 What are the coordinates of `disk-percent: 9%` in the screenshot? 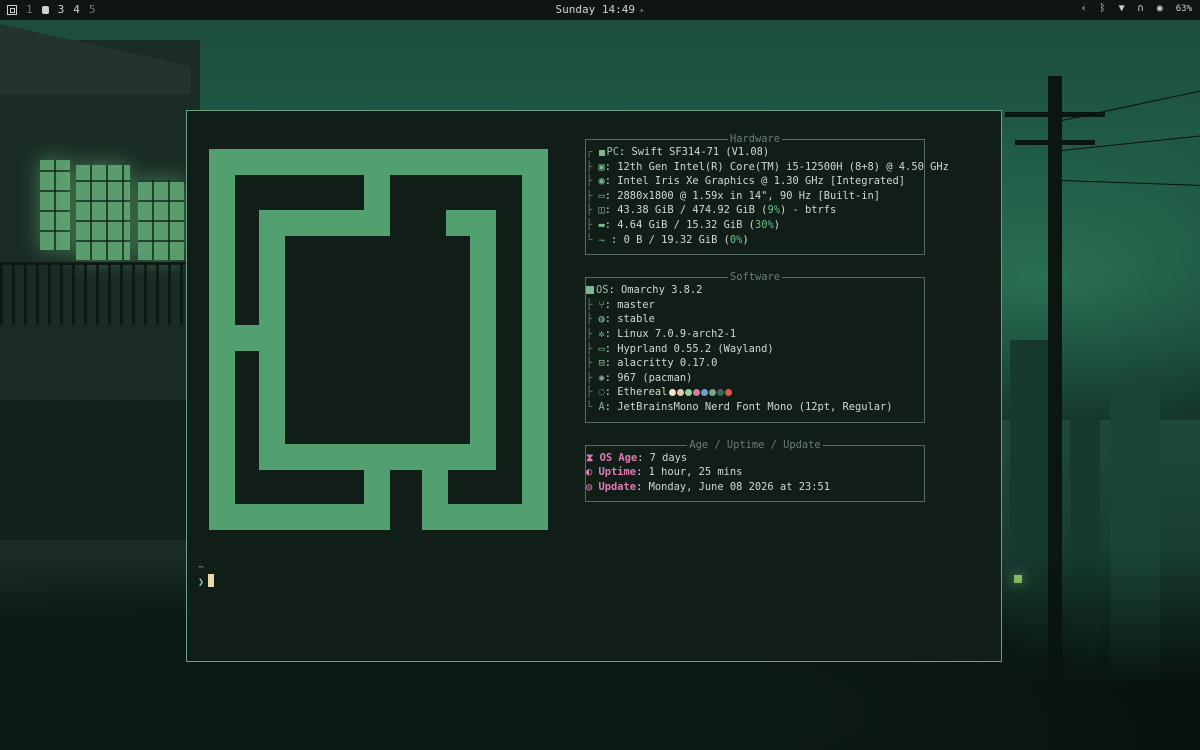 It's located at (773, 210).